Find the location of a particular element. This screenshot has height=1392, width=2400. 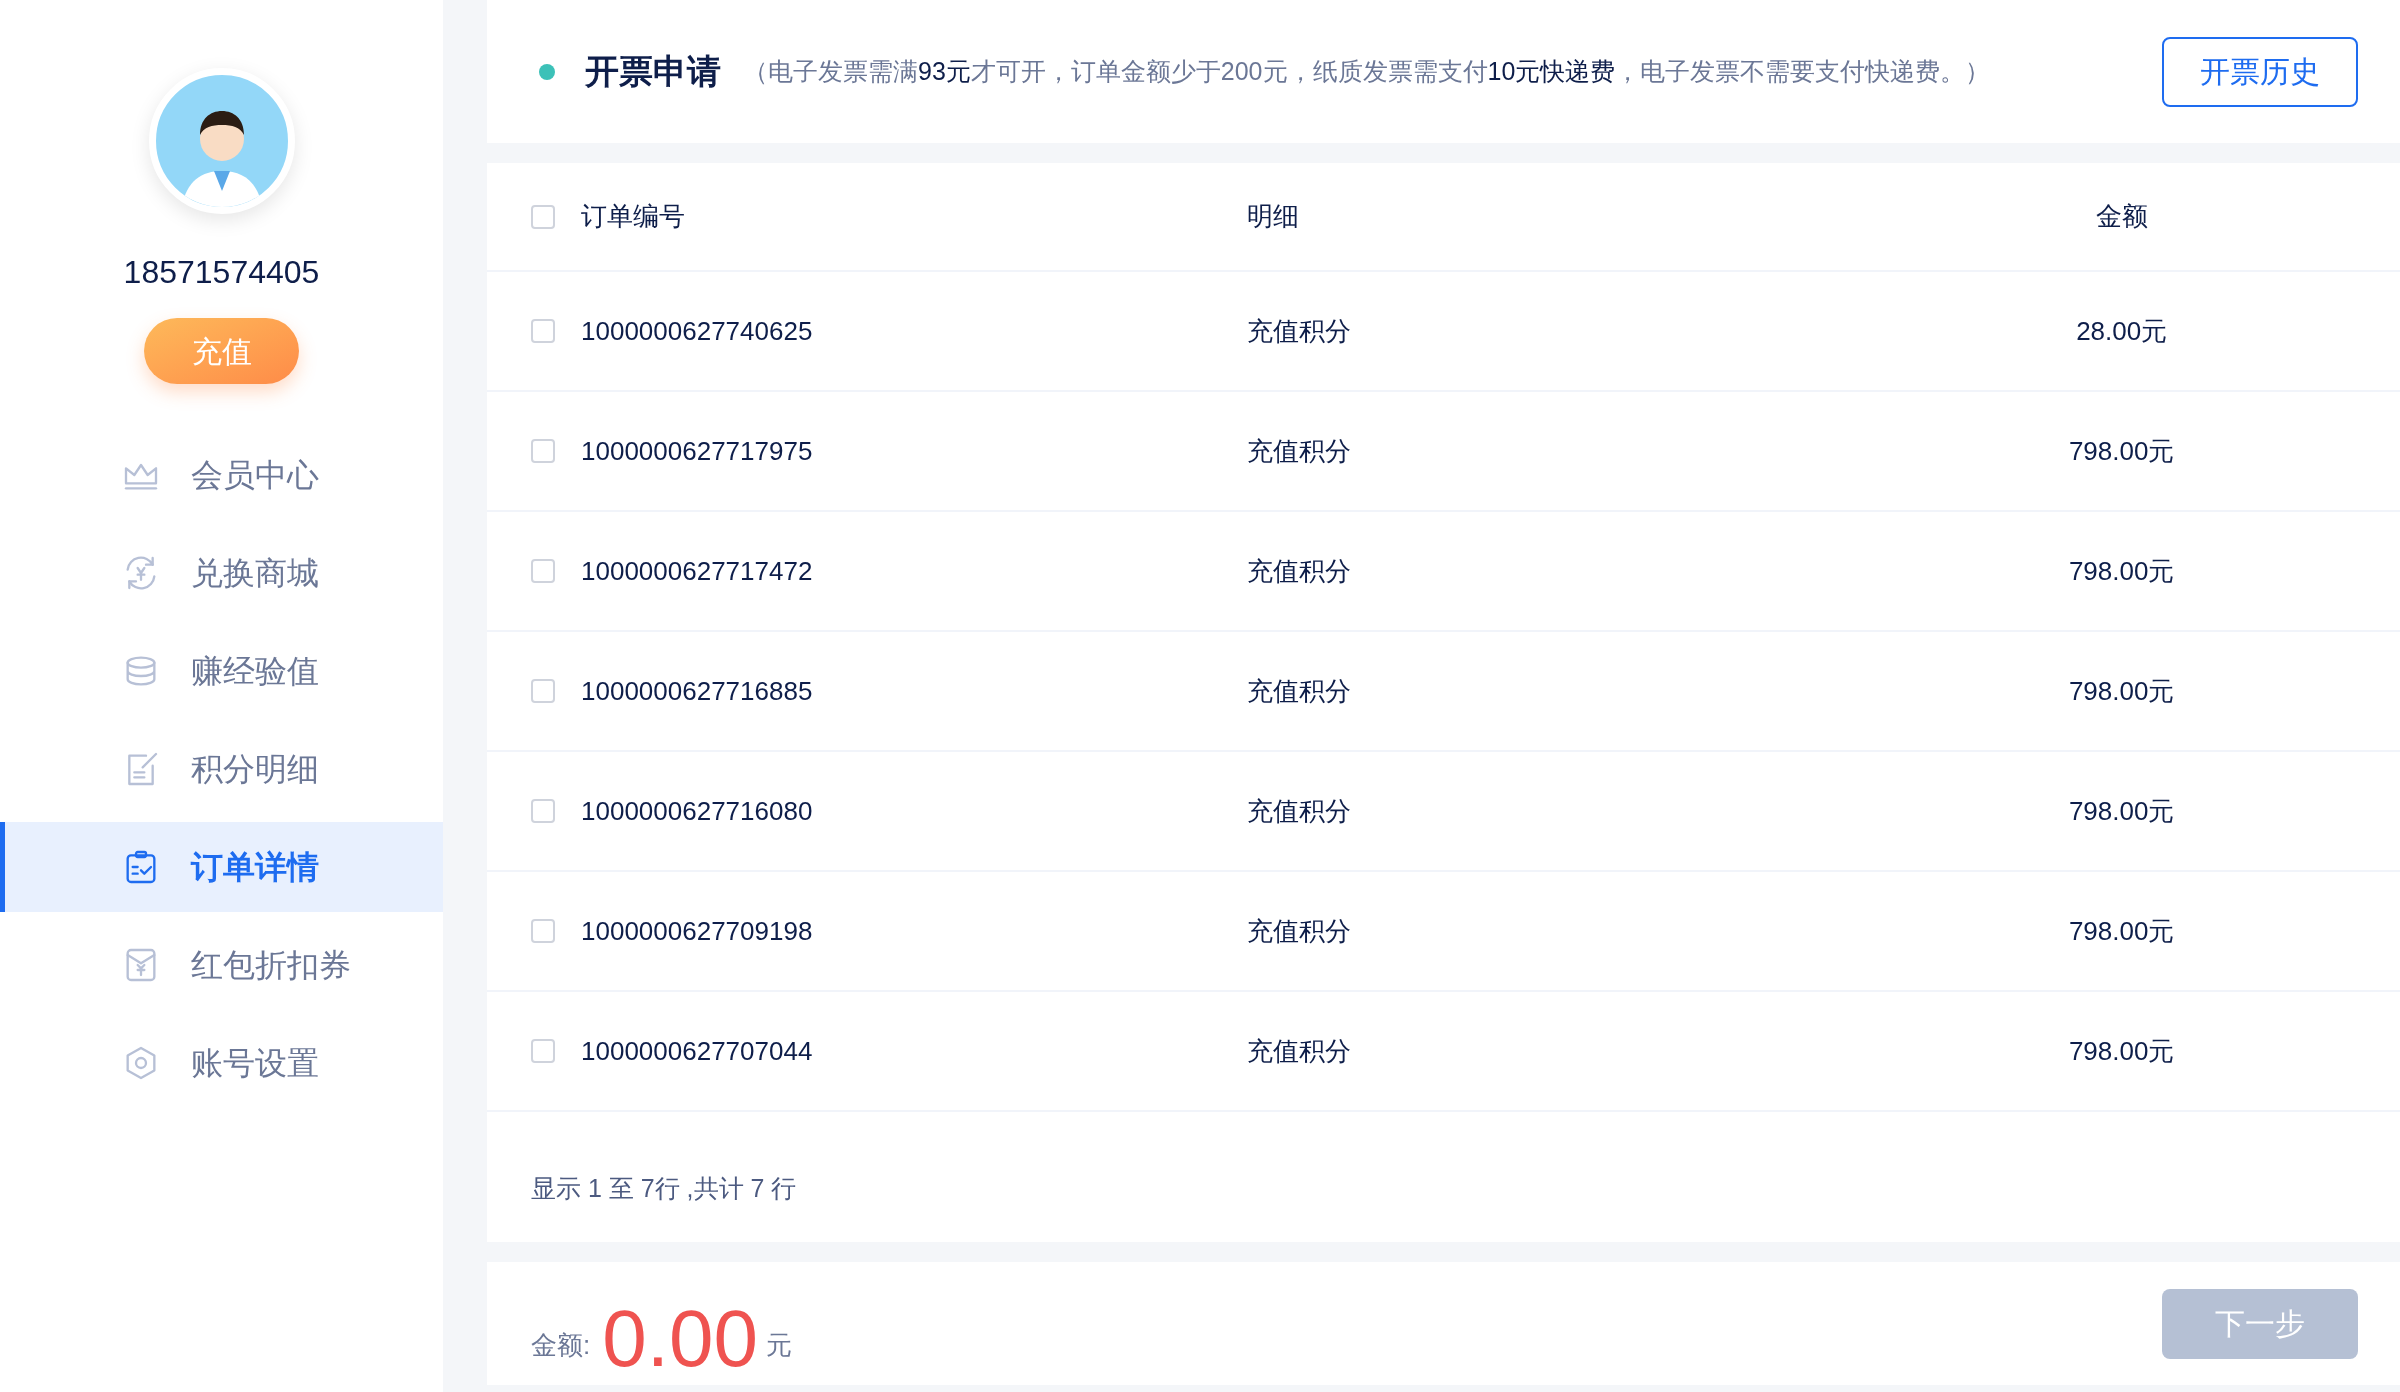

invoice-history-button: 开票历史 is located at coordinates (2260, 71).